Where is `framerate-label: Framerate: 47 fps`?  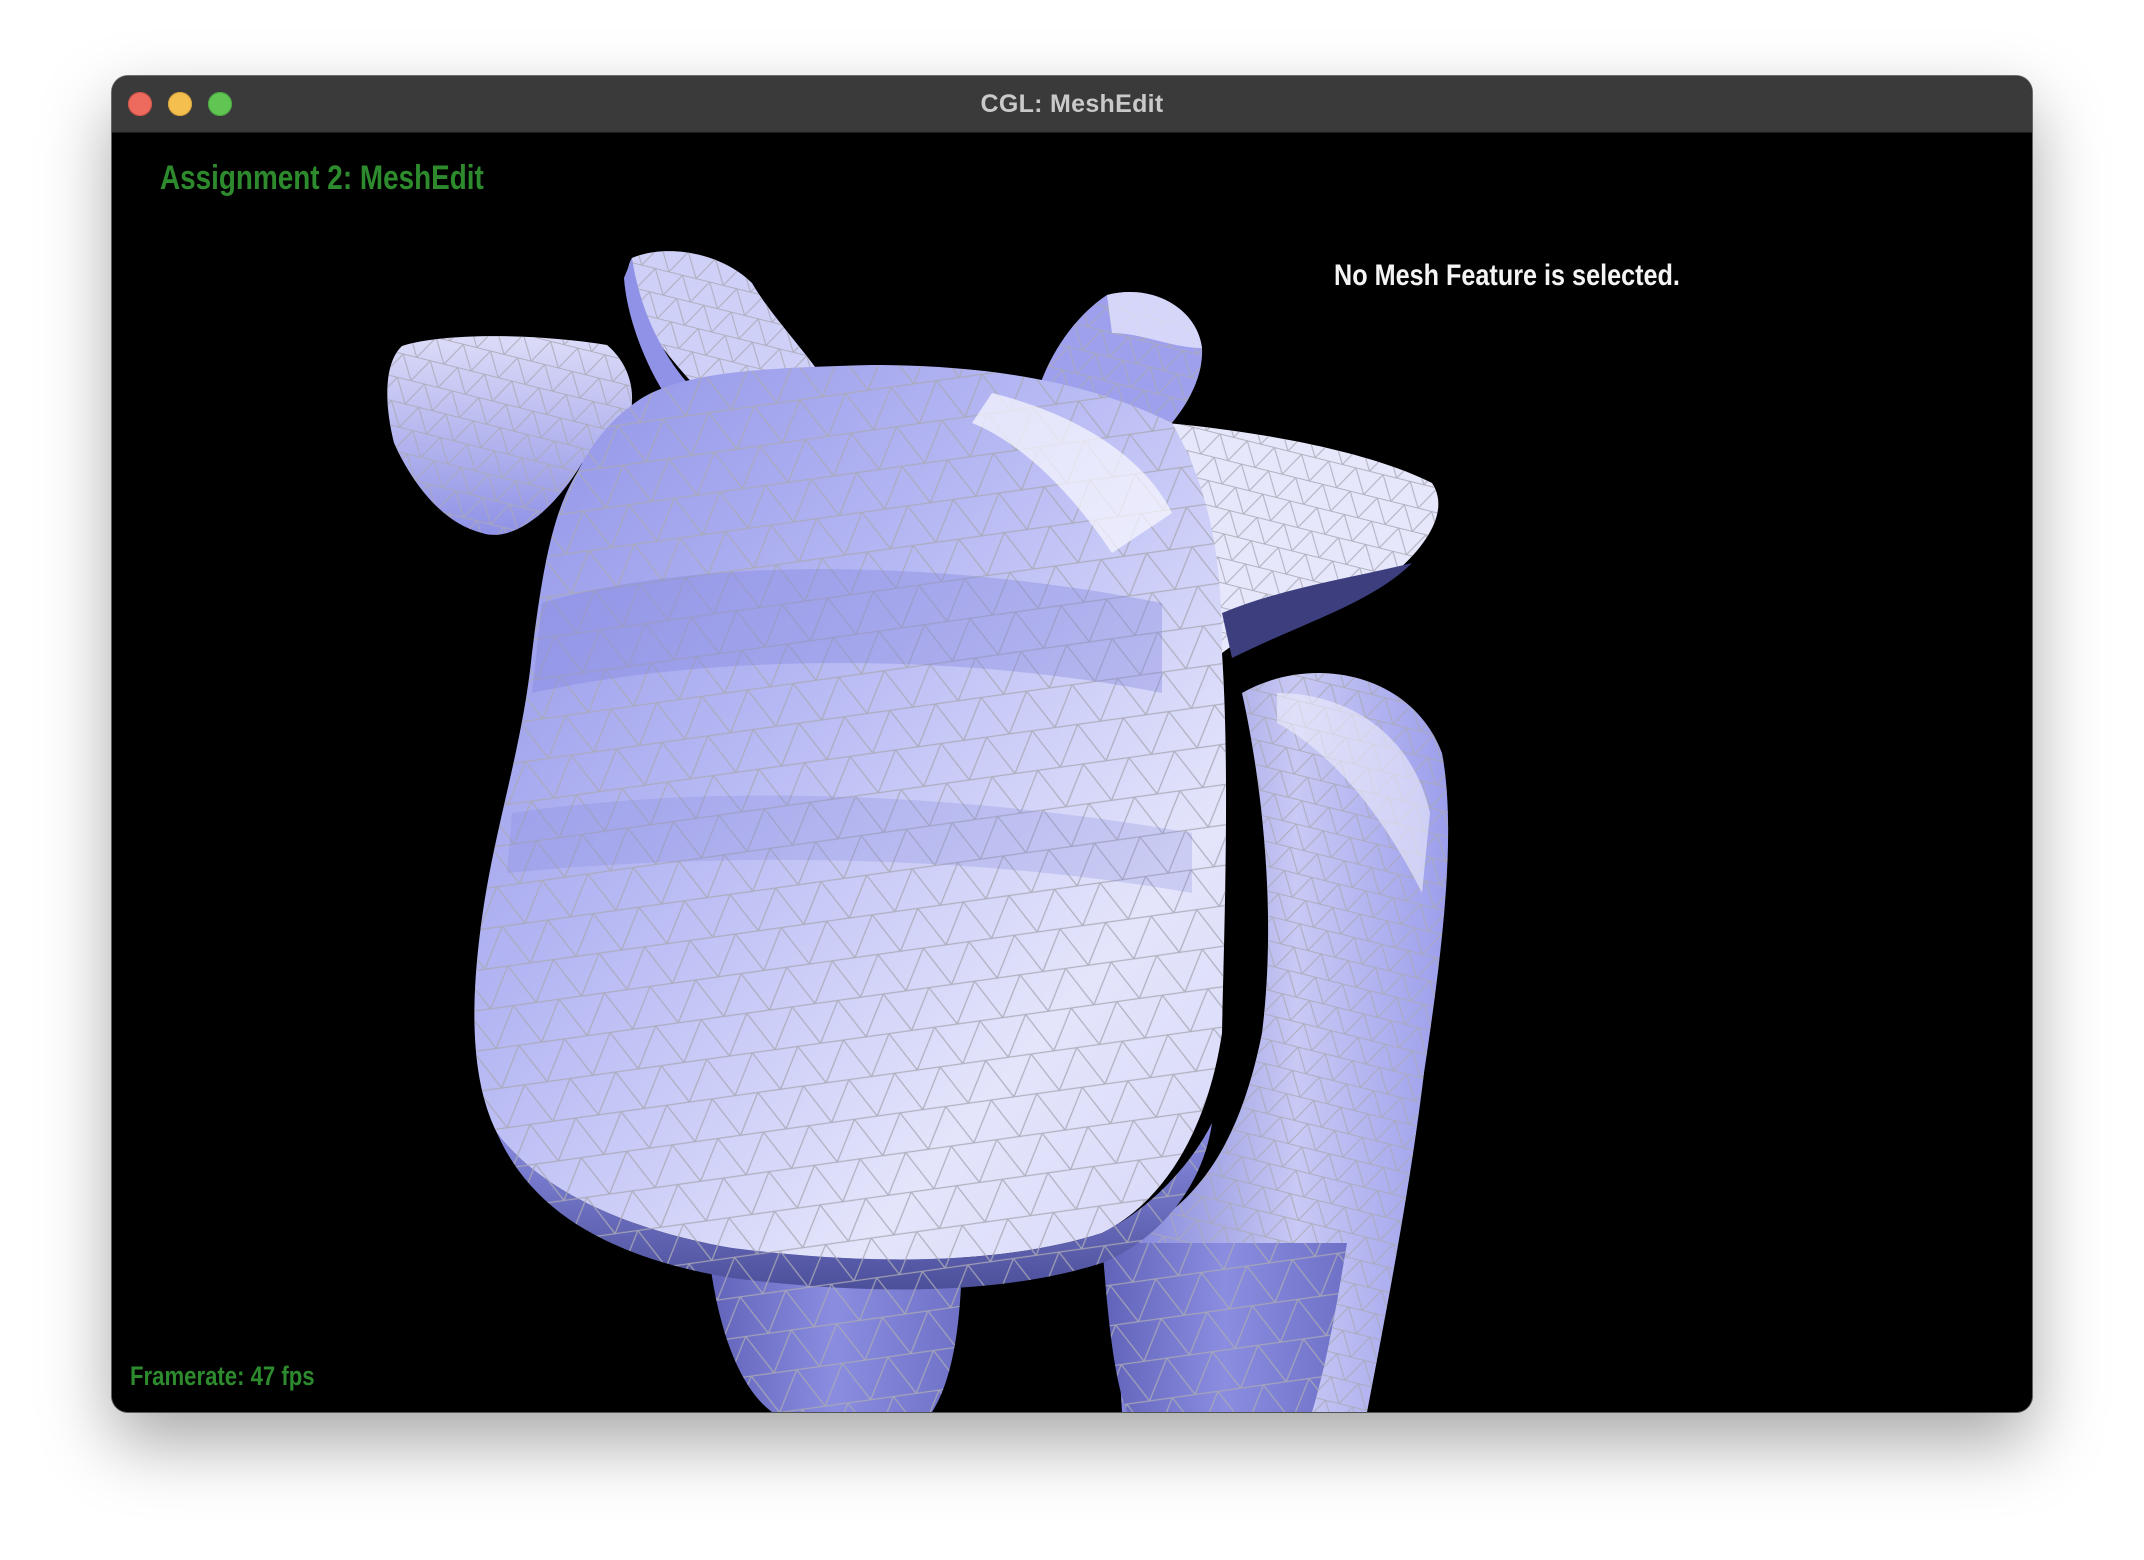
framerate-label: Framerate: 47 fps is located at coordinates (222, 1376).